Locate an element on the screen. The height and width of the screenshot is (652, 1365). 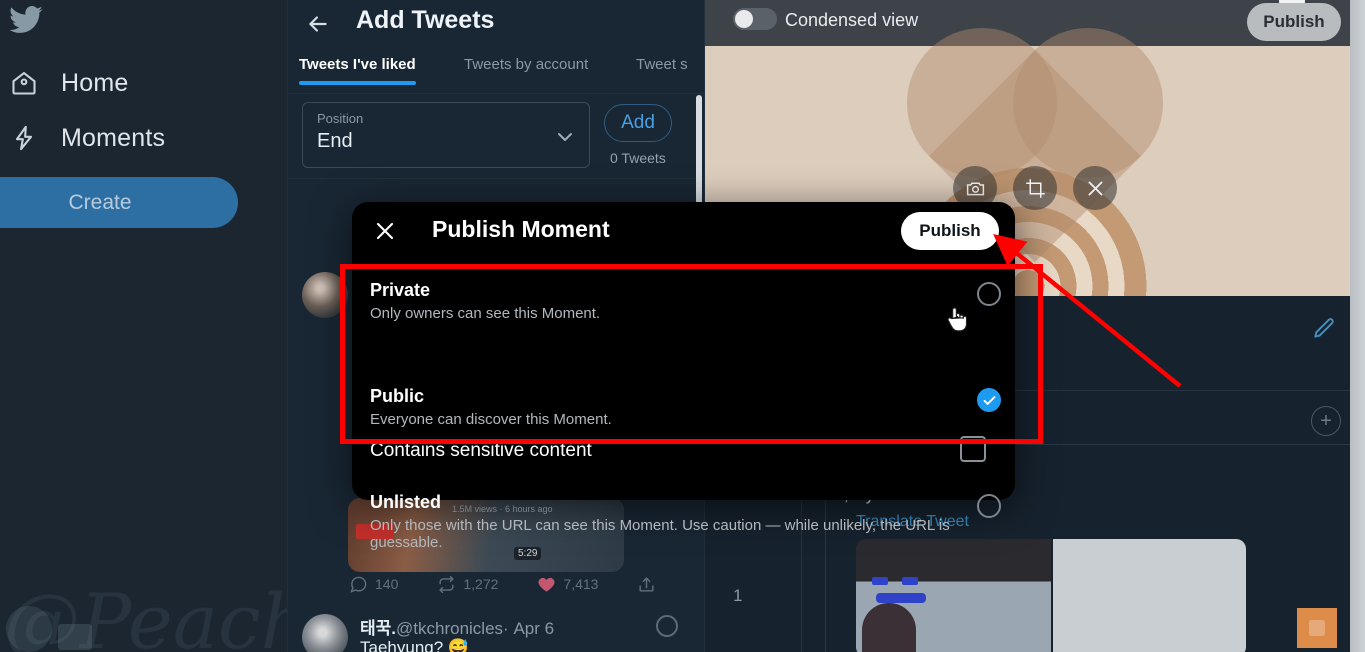
tweet-text: Taehyung? 😅 is located at coordinates (415, 645).